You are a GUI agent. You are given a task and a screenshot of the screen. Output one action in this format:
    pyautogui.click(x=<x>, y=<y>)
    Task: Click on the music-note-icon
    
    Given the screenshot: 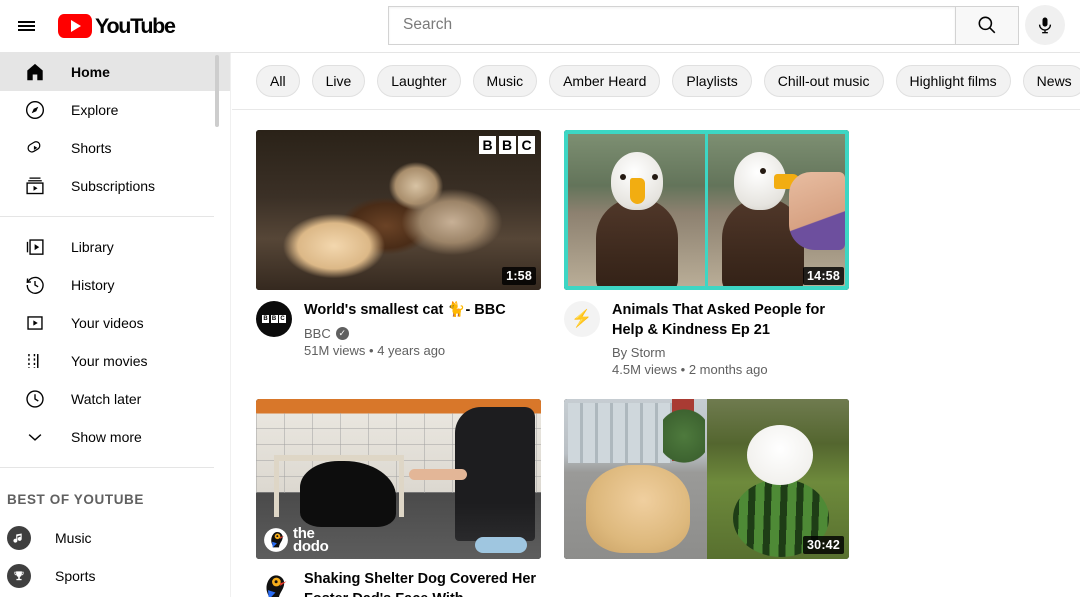 What is the action you would take?
    pyautogui.click(x=19, y=538)
    